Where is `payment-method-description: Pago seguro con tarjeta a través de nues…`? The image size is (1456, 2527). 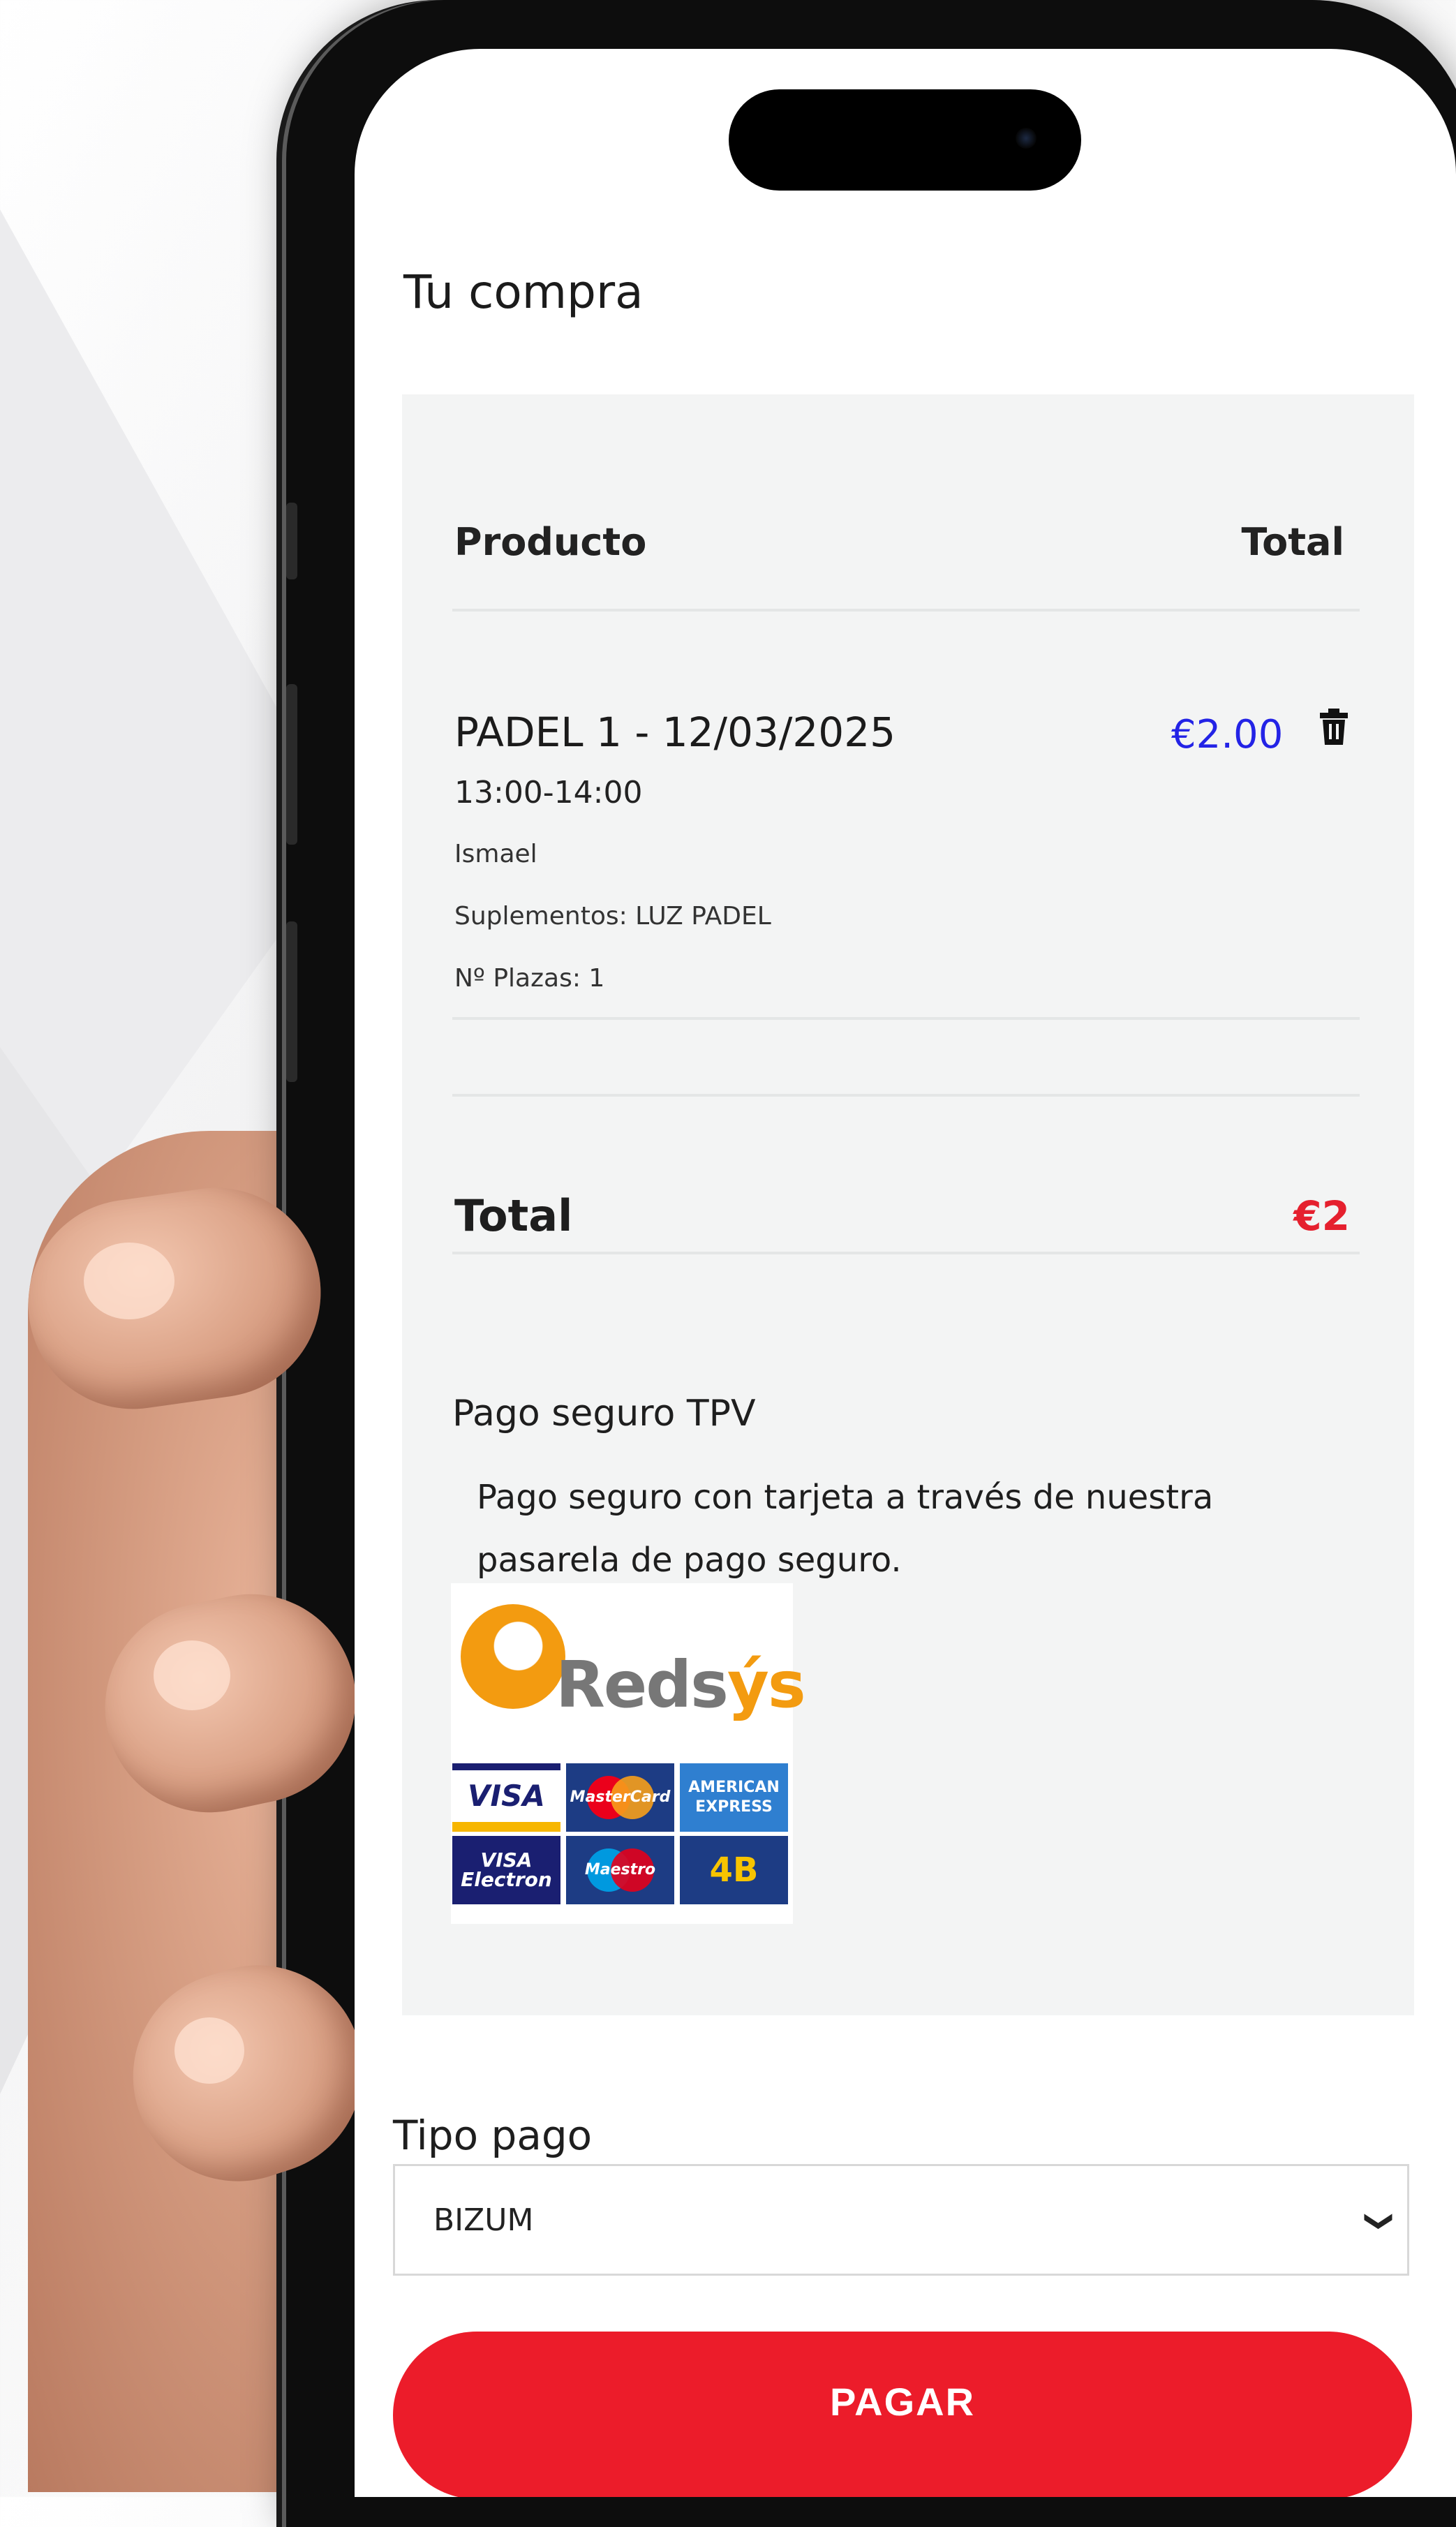 payment-method-description: Pago seguro con tarjeta a través de nues… is located at coordinates (845, 1529).